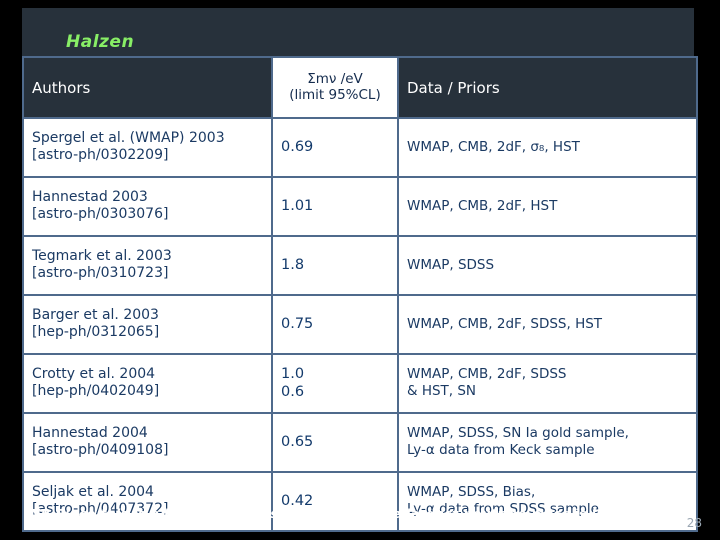 The image size is (720, 540). Describe the element at coordinates (335, 79) in the screenshot. I see `column-header-limit-line1: Σmν /eV` at that location.